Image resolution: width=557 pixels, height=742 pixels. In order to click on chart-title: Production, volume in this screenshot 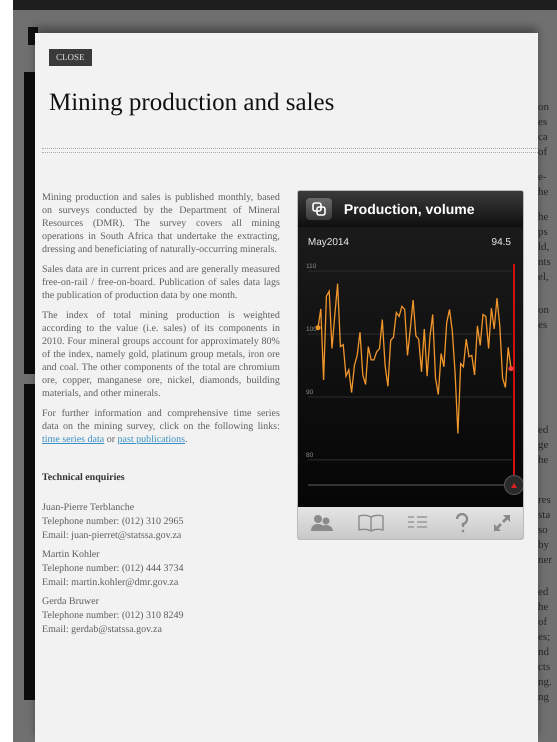, I will do `click(409, 209)`.